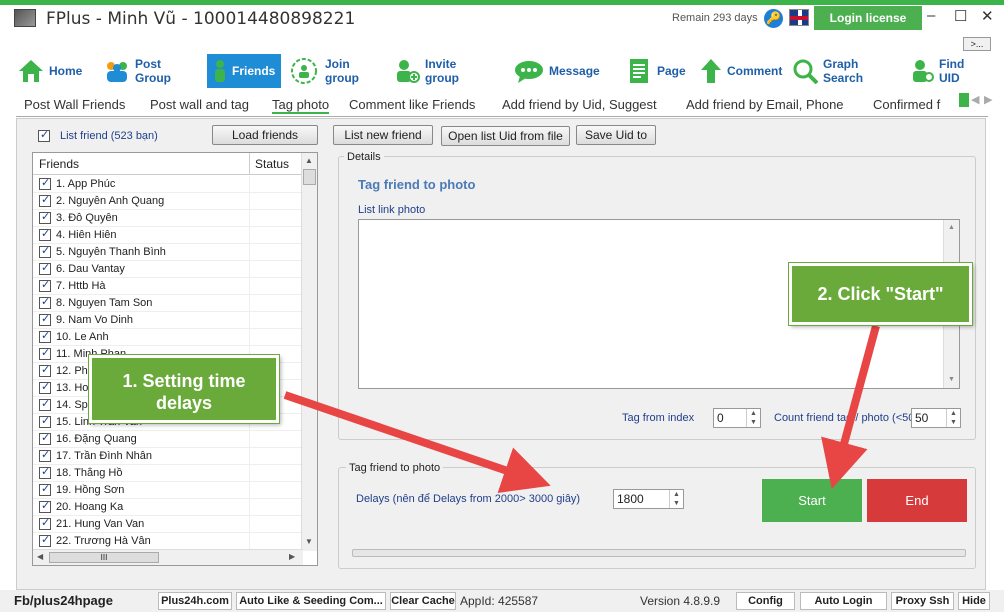 Image resolution: width=1004 pixels, height=612 pixels. I want to click on auto-login-button: Auto Login, so click(843, 601).